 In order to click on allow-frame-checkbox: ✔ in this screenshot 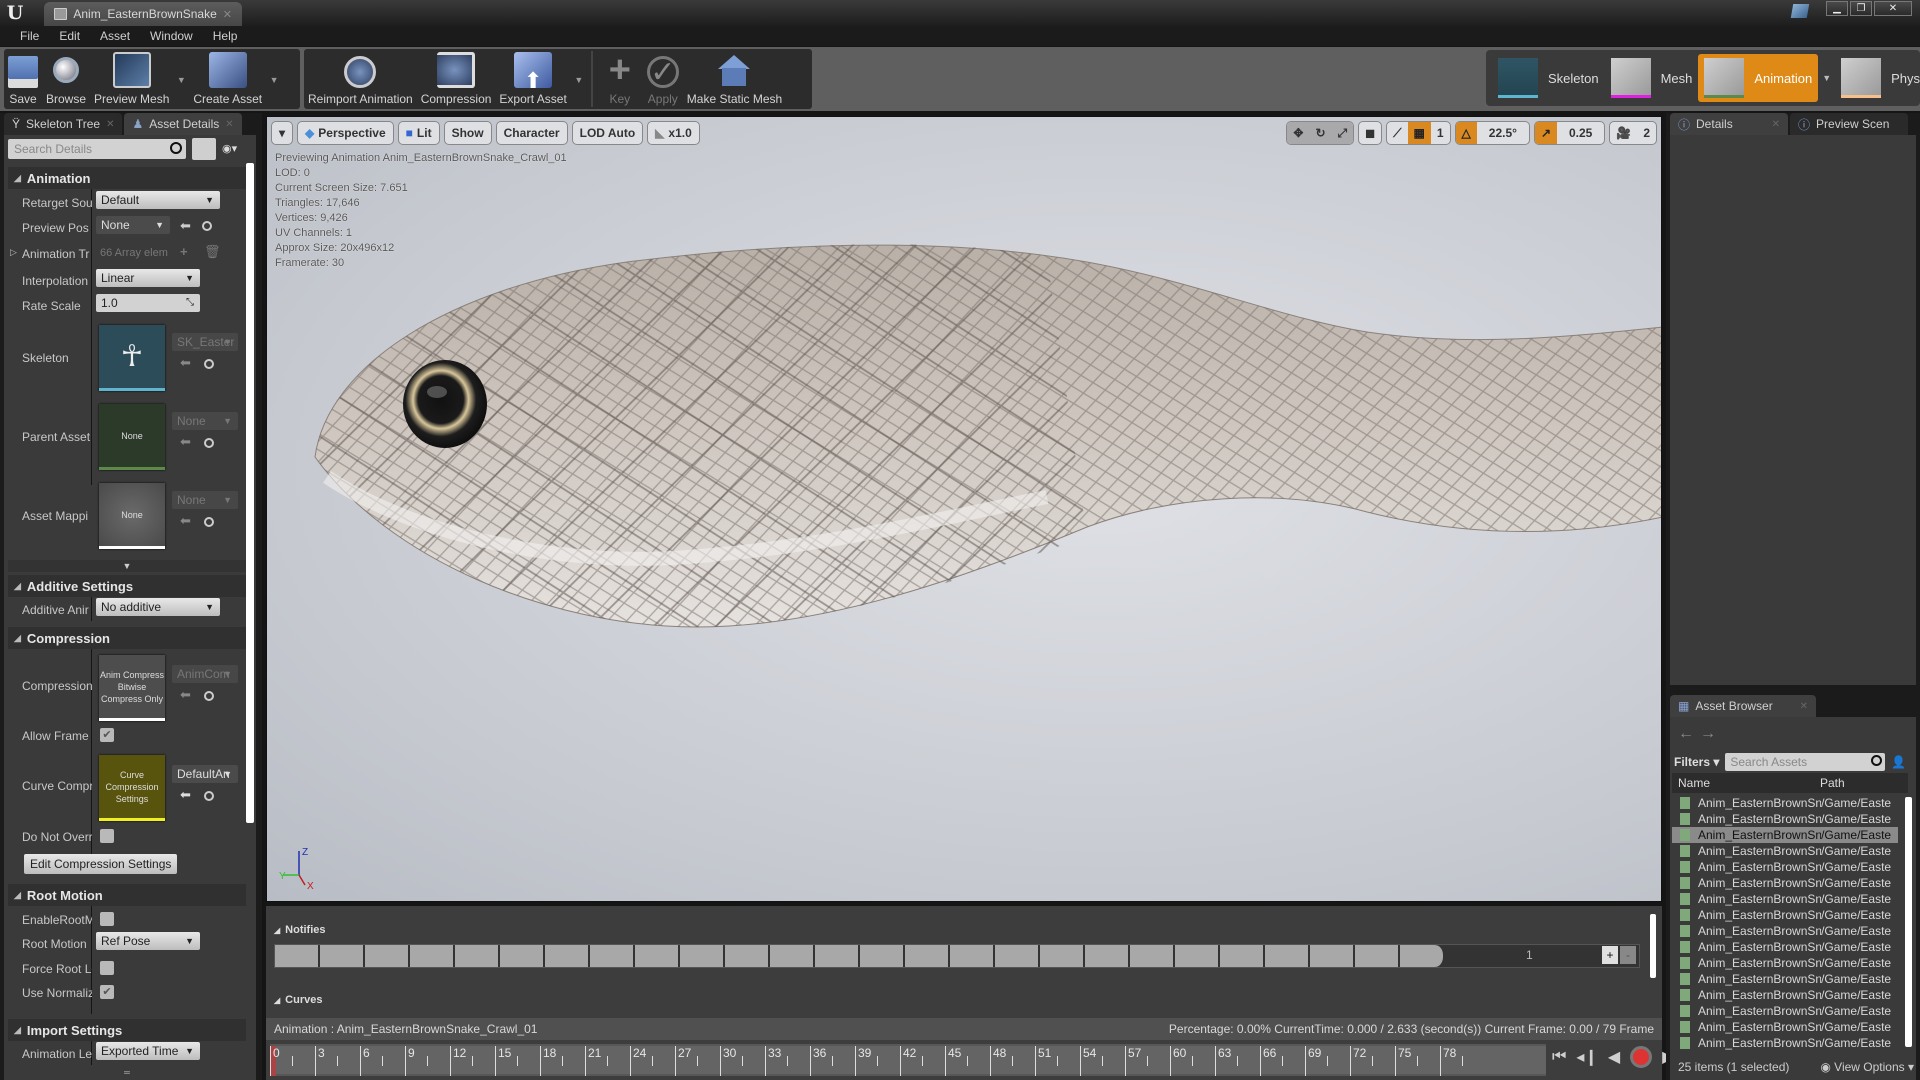, I will do `click(107, 735)`.